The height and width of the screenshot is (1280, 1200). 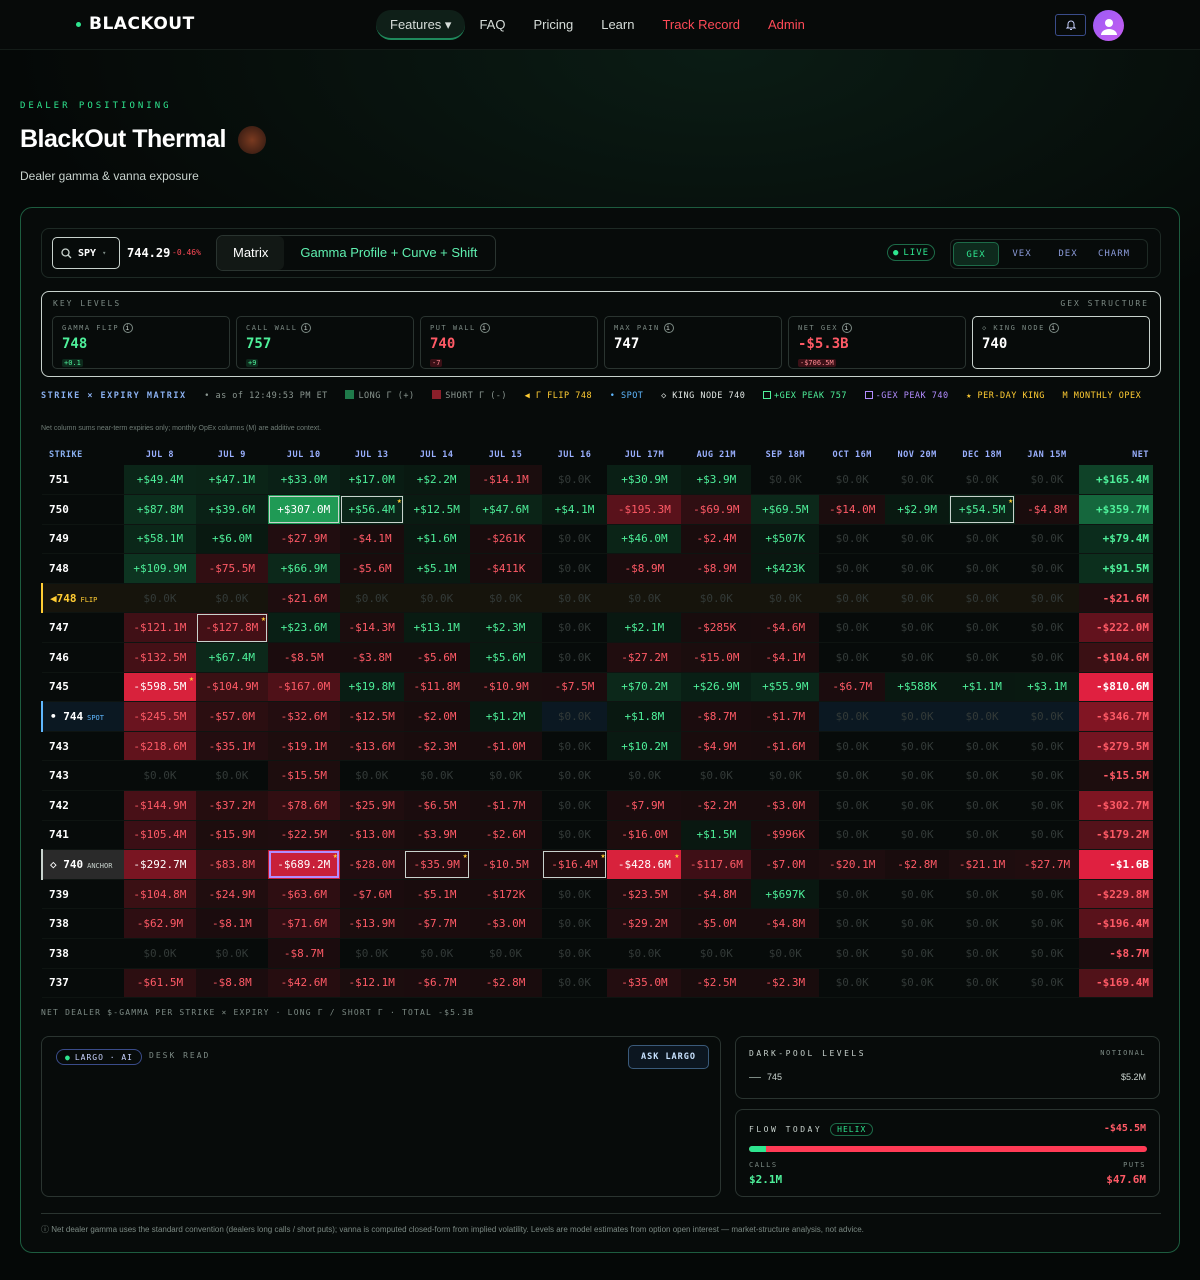 I want to click on tab-greek-2: DEX, so click(x=1068, y=254).